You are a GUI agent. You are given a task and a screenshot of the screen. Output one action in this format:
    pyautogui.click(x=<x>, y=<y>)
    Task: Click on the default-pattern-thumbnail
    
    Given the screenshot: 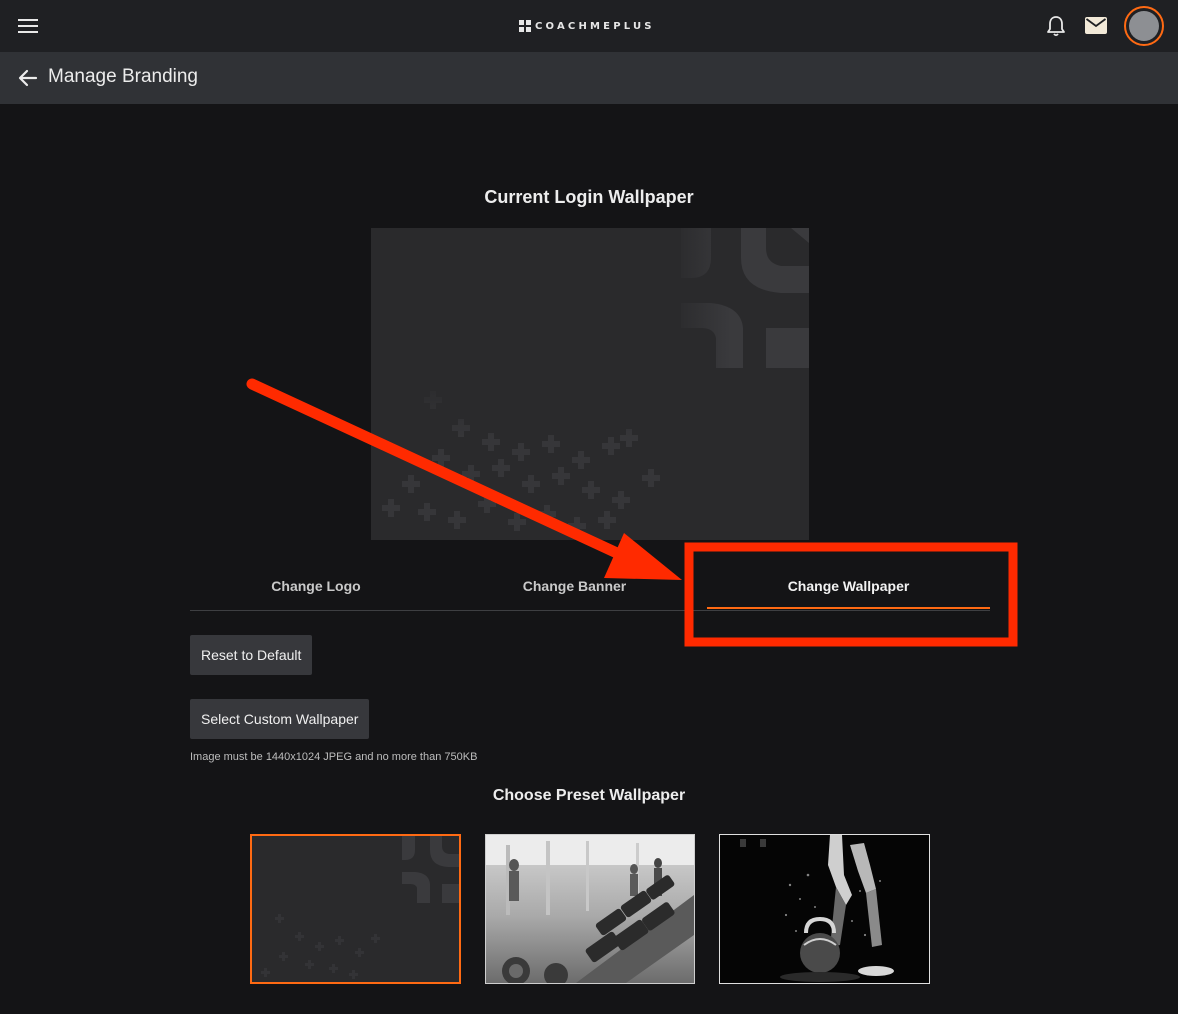 What is the action you would take?
    pyautogui.click(x=355, y=909)
    